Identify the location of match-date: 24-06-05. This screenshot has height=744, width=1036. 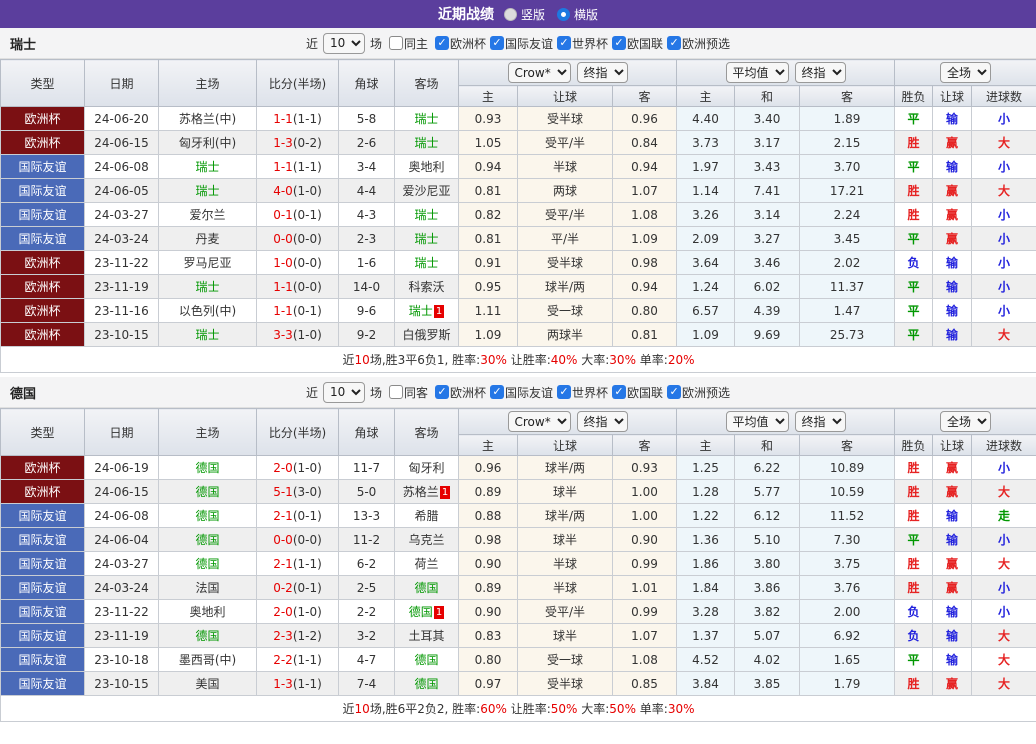
(121, 190).